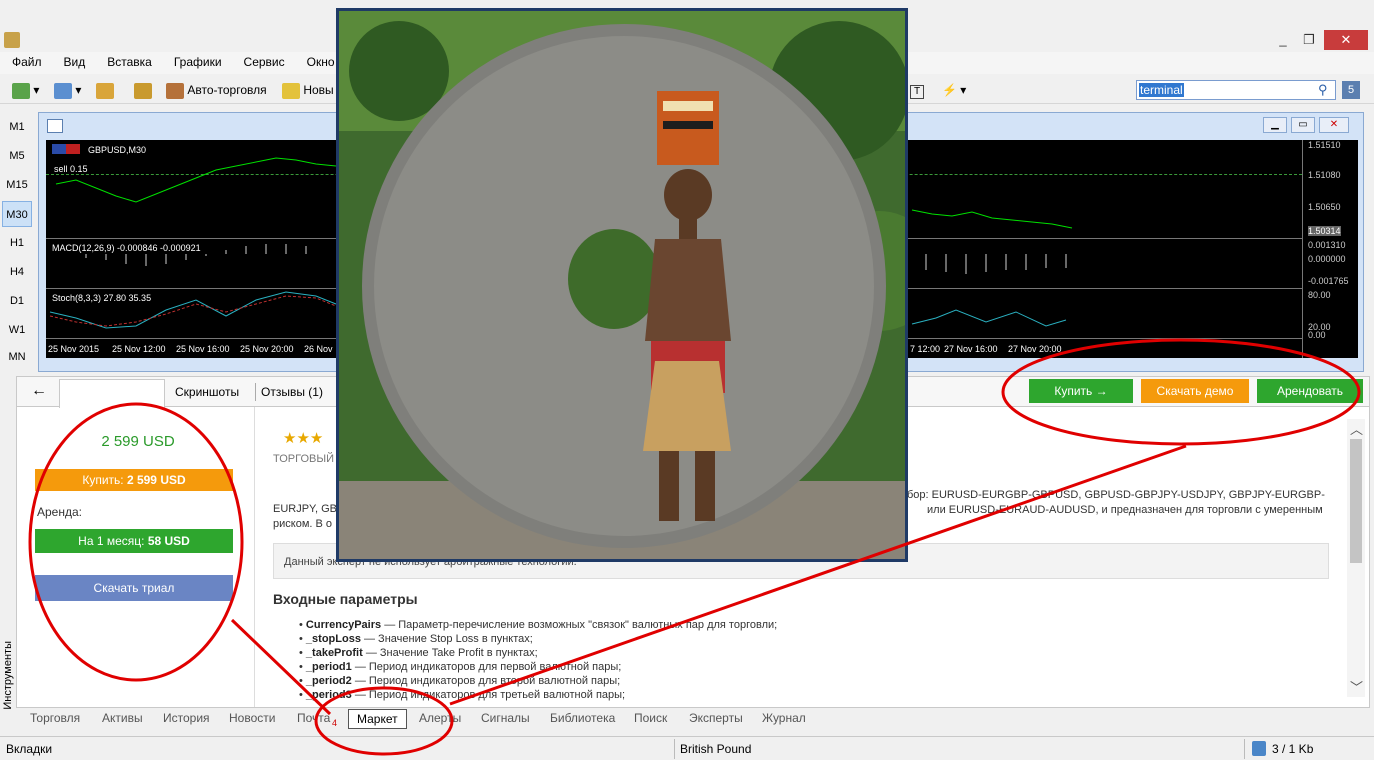 The height and width of the screenshot is (760, 1374). What do you see at coordinates (193, 310) in the screenshot?
I see `stoch-main-line` at bounding box center [193, 310].